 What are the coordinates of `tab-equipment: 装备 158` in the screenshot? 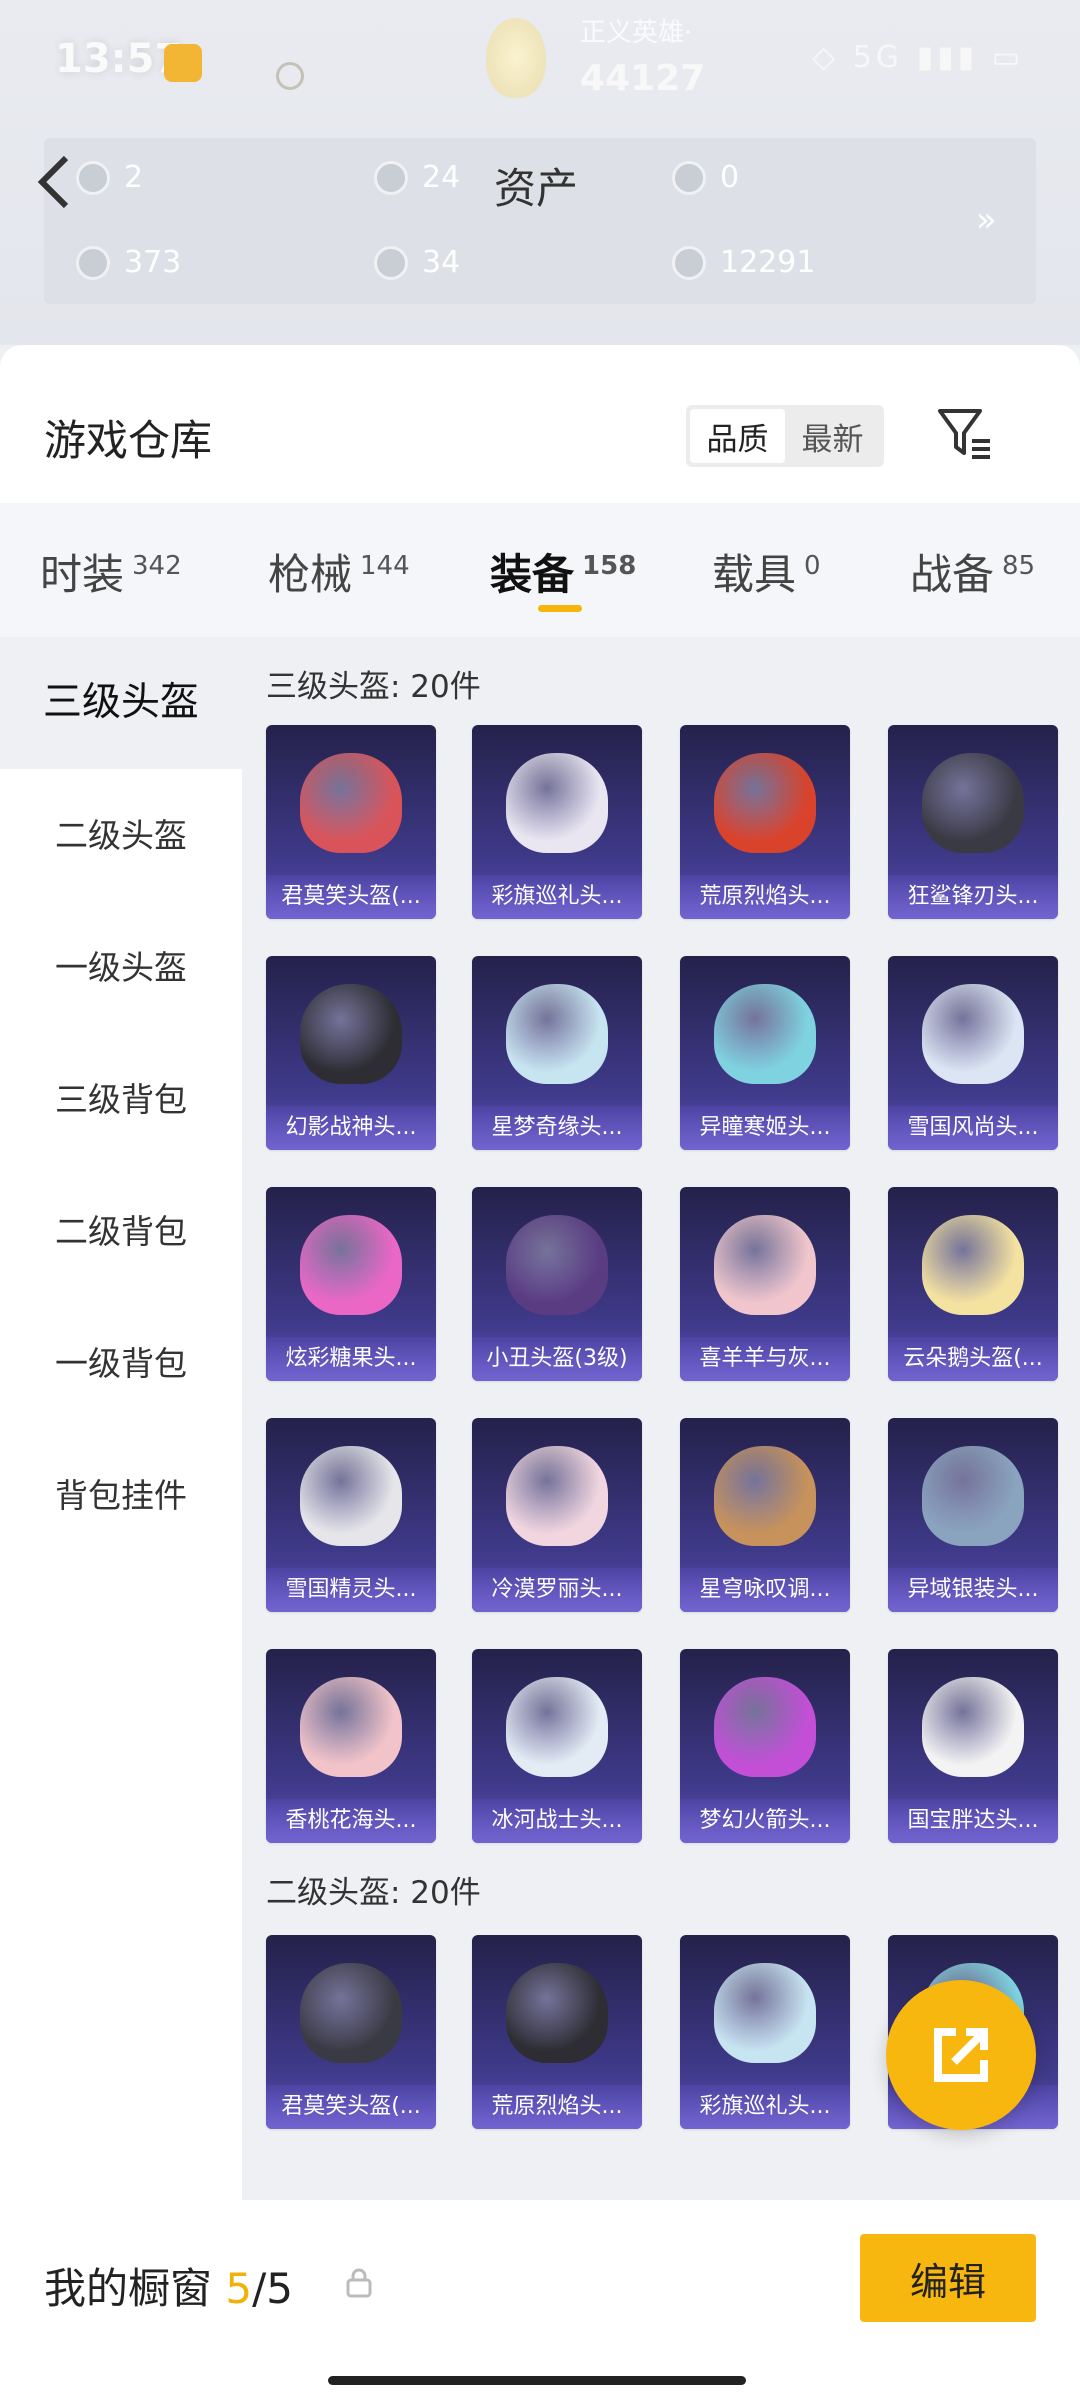 It's located at (563, 571).